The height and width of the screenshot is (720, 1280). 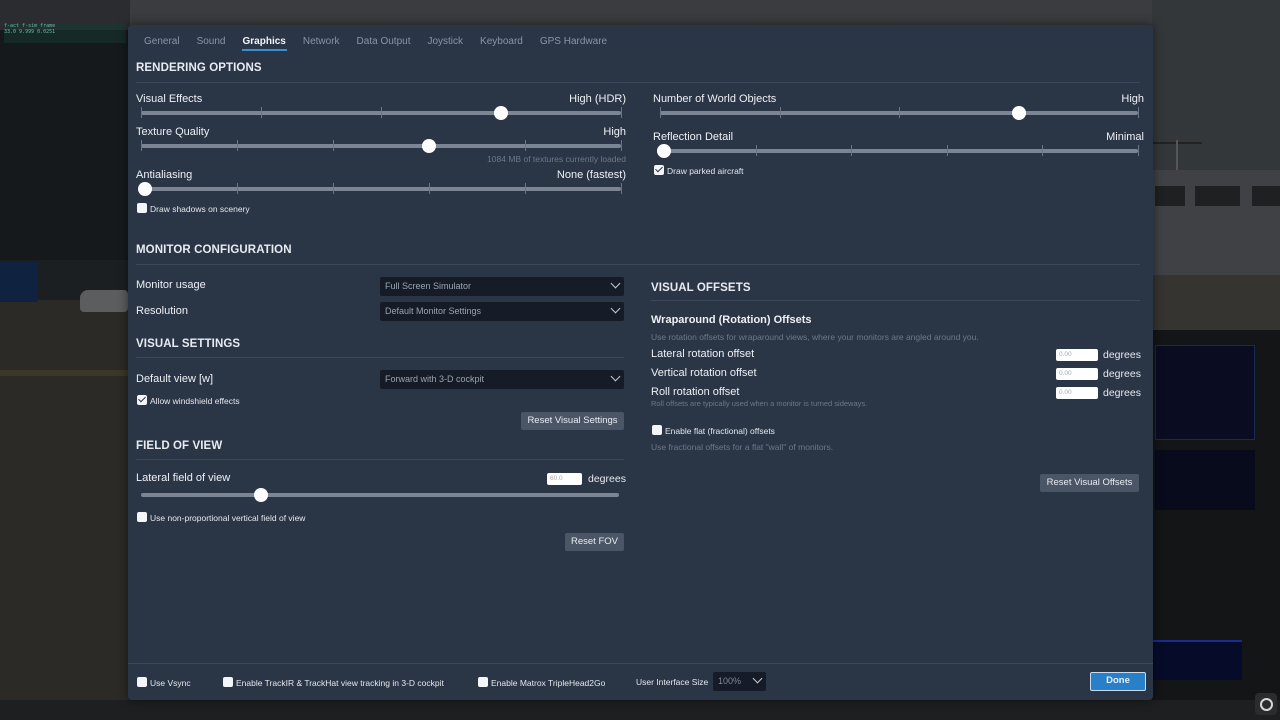 I want to click on tarmac, so click(x=65, y=510).